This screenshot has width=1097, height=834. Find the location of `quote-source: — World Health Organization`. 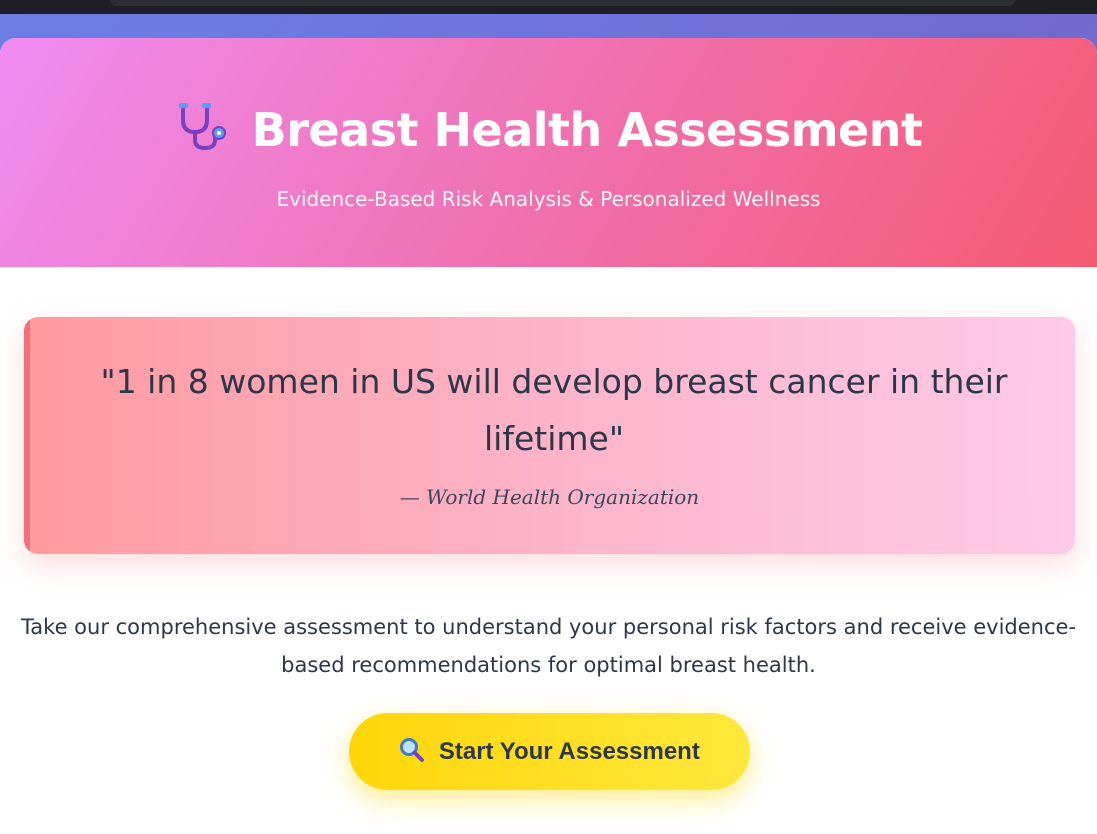

quote-source: — World Health Organization is located at coordinates (549, 497).